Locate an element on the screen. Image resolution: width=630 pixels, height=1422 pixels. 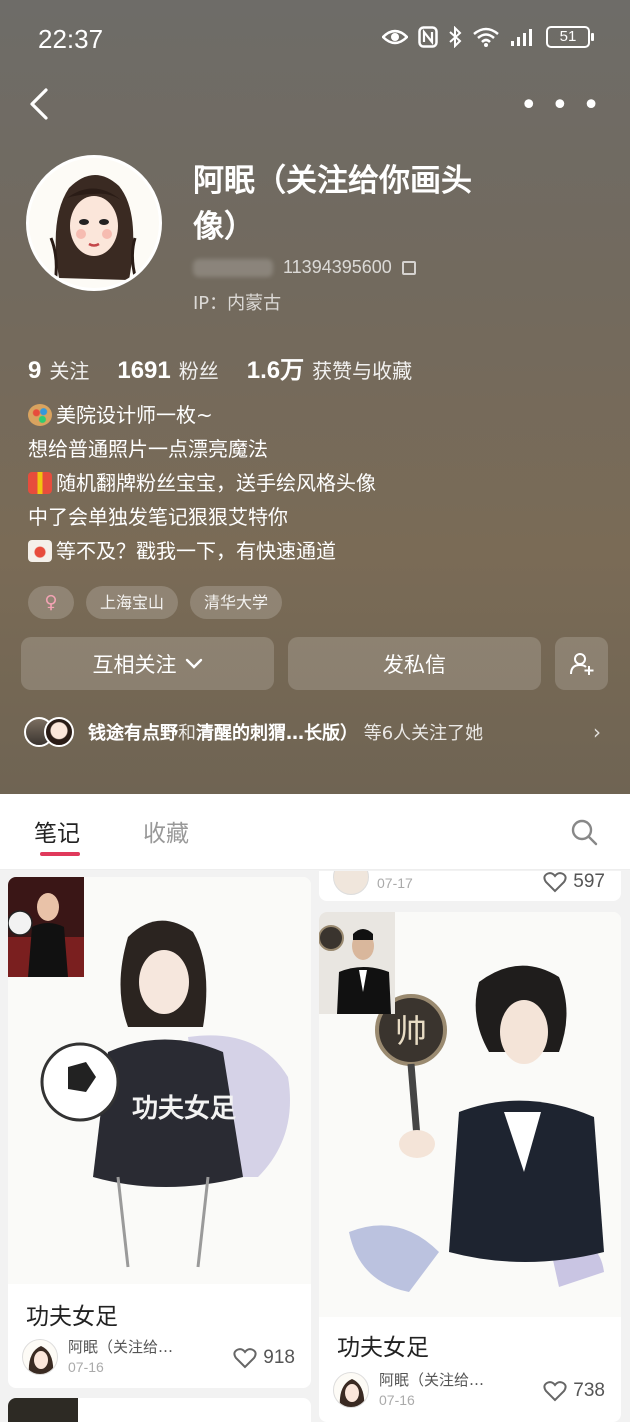
card-date: 07-17 is located at coordinates (395, 883).